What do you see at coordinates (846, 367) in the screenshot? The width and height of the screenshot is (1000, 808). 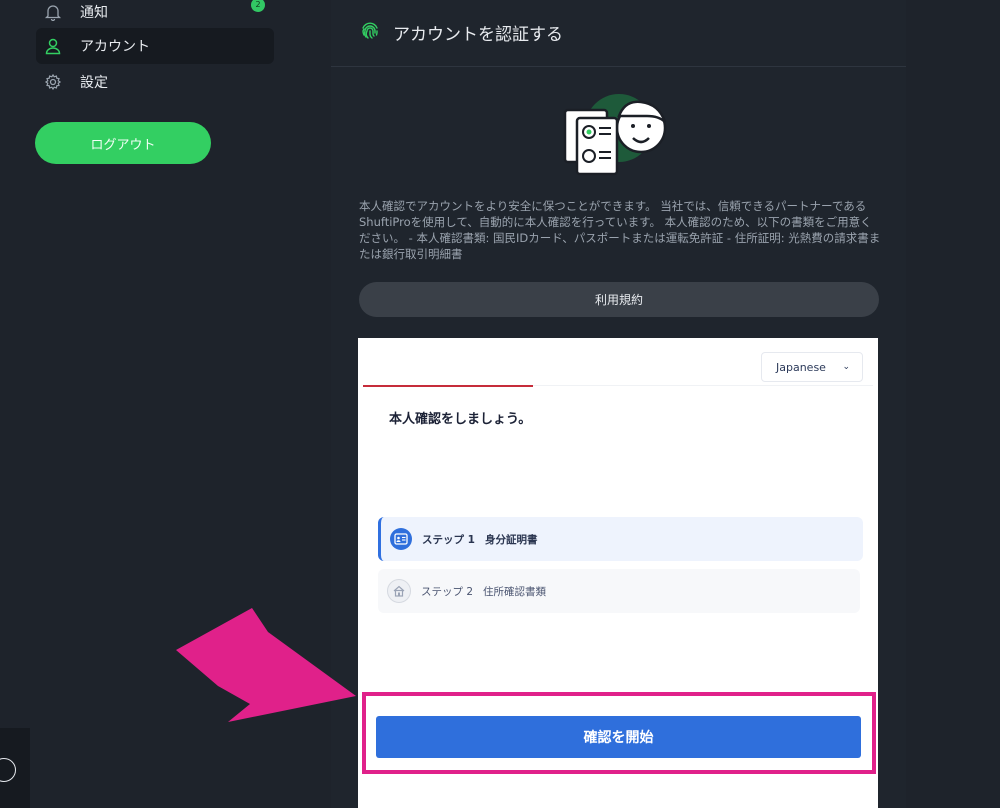 I see `chevron-down-icon: ⌄` at bounding box center [846, 367].